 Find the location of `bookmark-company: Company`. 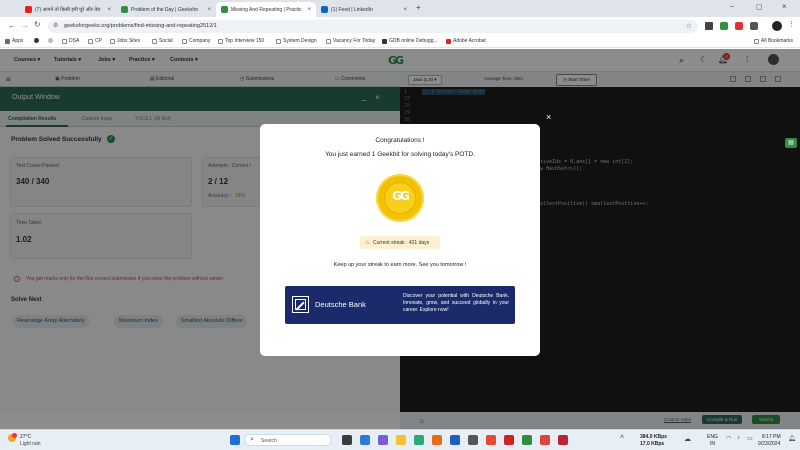

bookmark-company: Company is located at coordinates (196, 41).